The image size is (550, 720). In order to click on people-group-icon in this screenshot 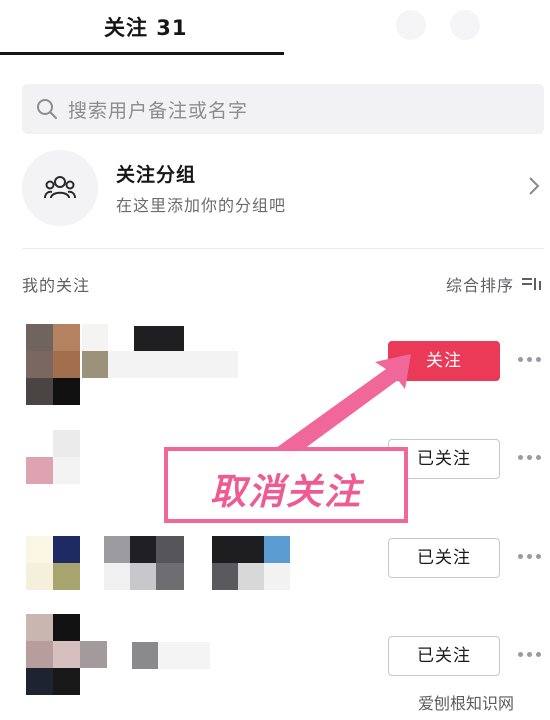, I will do `click(60, 187)`.